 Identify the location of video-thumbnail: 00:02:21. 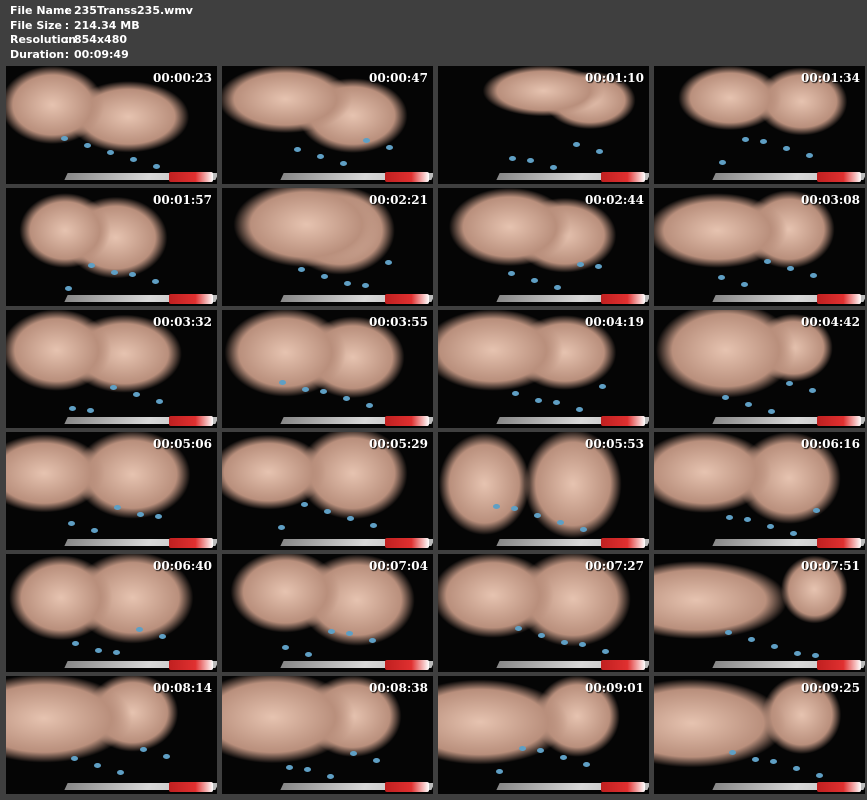
(327, 247).